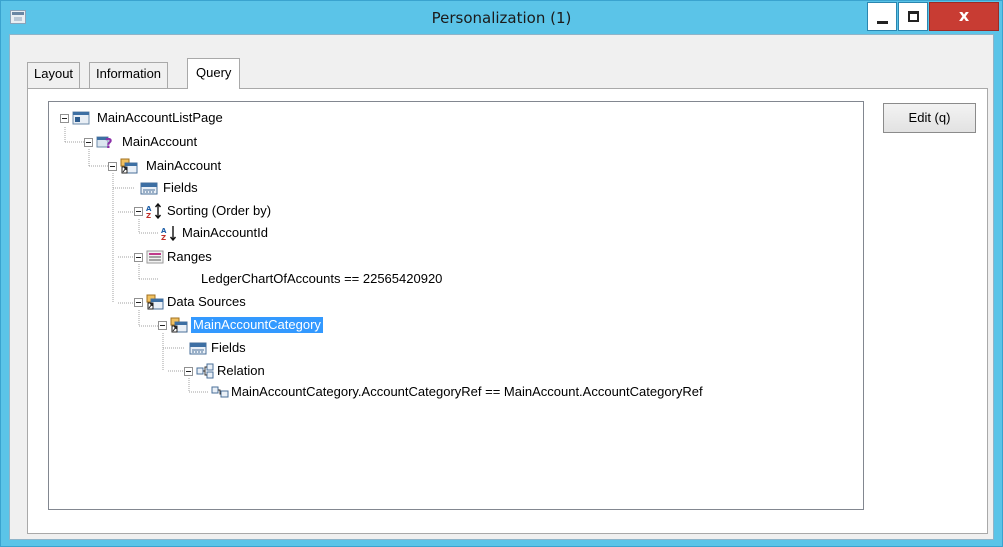  Describe the element at coordinates (104, 143) in the screenshot. I see `query-icon: ?` at that location.